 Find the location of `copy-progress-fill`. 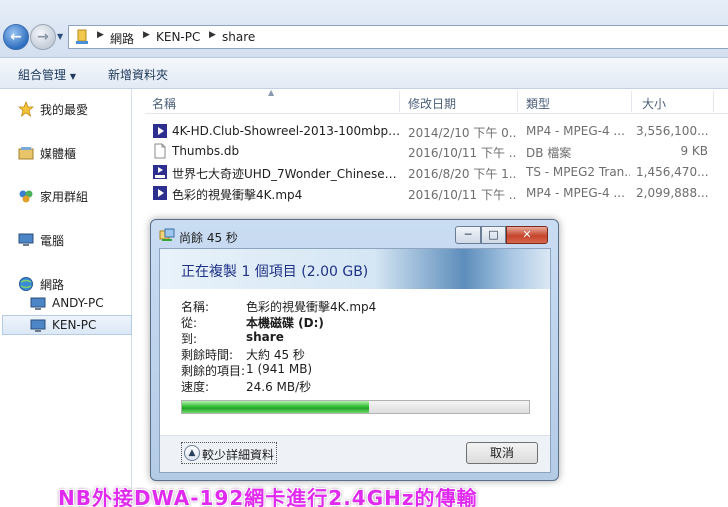

copy-progress-fill is located at coordinates (276, 407).